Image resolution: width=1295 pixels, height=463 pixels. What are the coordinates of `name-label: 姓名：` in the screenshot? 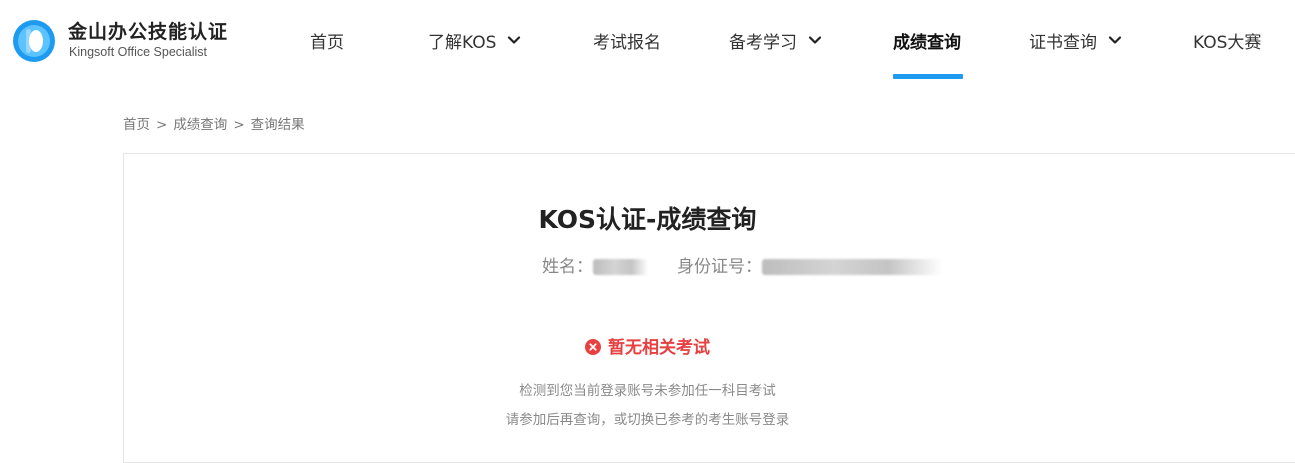 It's located at (567, 267).